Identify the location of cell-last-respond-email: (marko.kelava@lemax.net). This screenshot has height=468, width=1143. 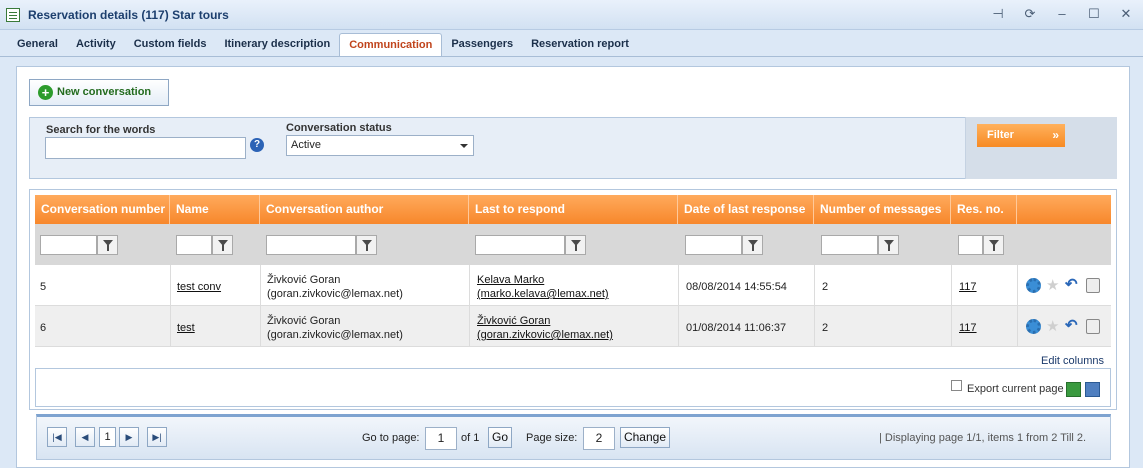
(543, 294).